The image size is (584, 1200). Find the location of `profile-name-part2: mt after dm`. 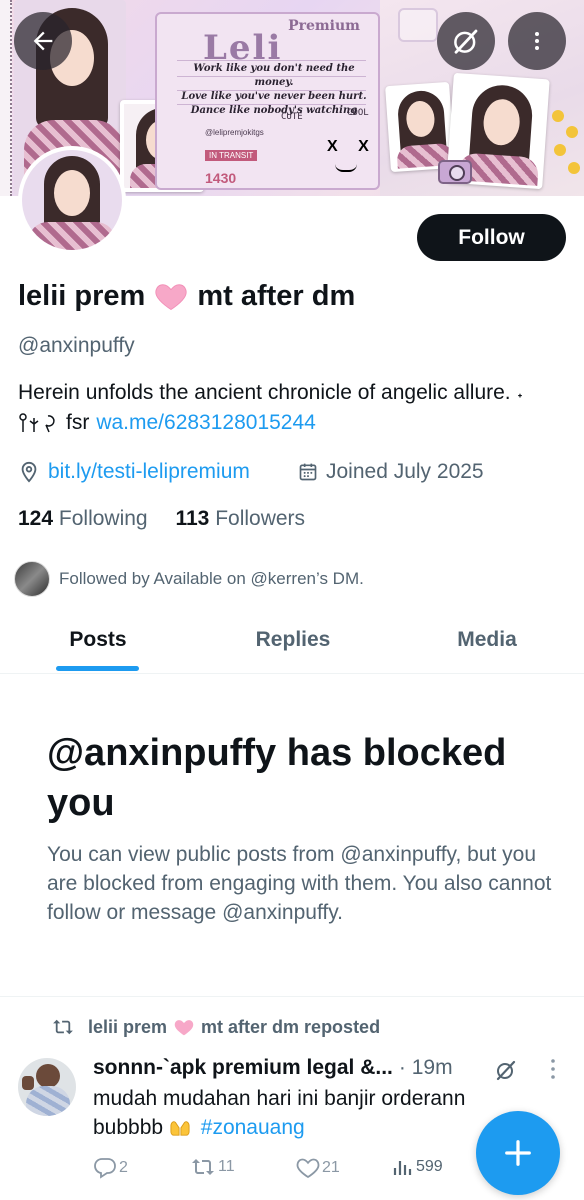

profile-name-part2: mt after dm is located at coordinates (276, 295).